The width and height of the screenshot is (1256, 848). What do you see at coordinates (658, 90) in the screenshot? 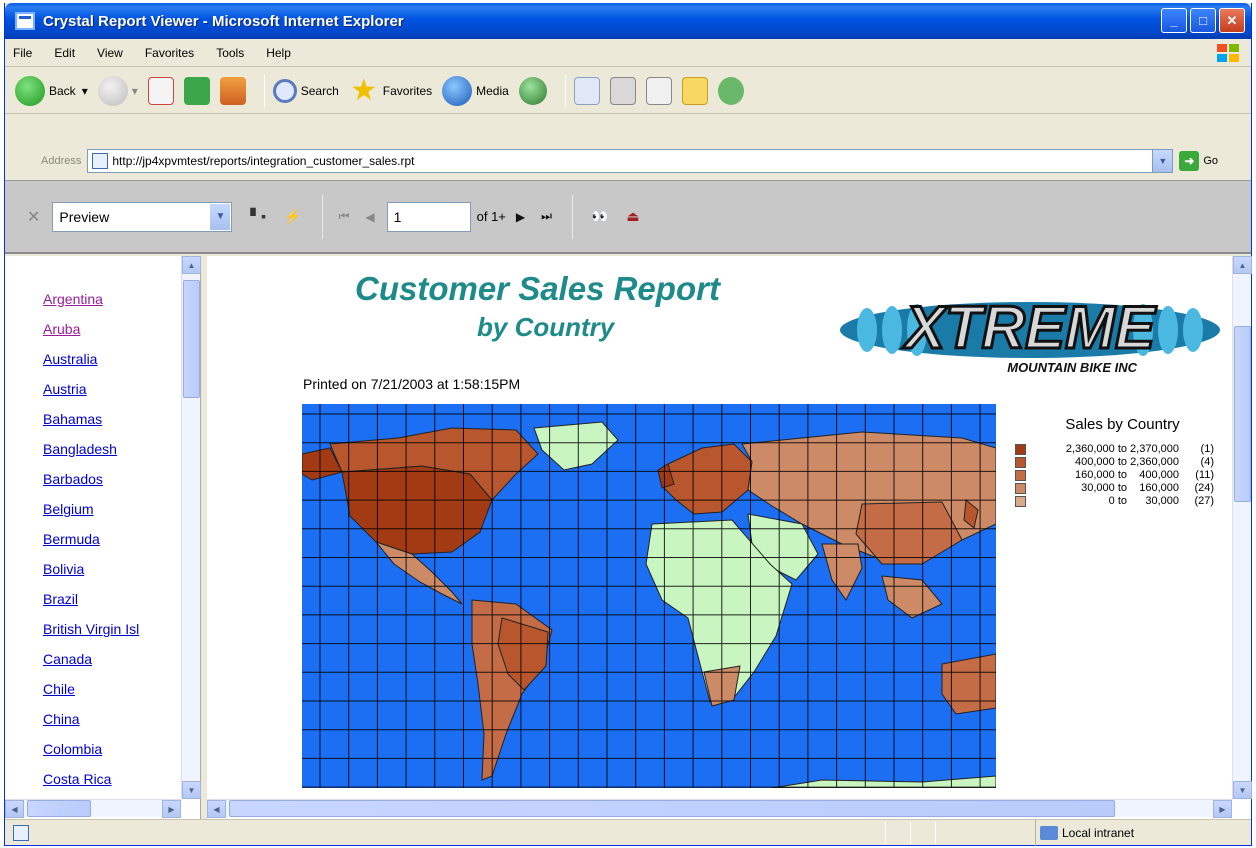
I see `edit-icon` at bounding box center [658, 90].